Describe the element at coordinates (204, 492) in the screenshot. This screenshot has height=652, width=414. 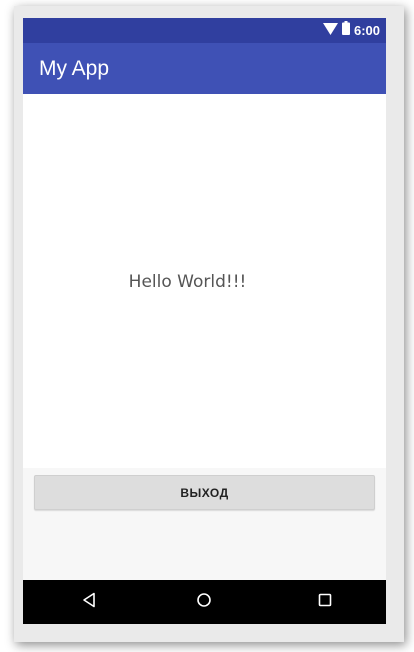
I see `exit-button: ВЫХОД` at that location.